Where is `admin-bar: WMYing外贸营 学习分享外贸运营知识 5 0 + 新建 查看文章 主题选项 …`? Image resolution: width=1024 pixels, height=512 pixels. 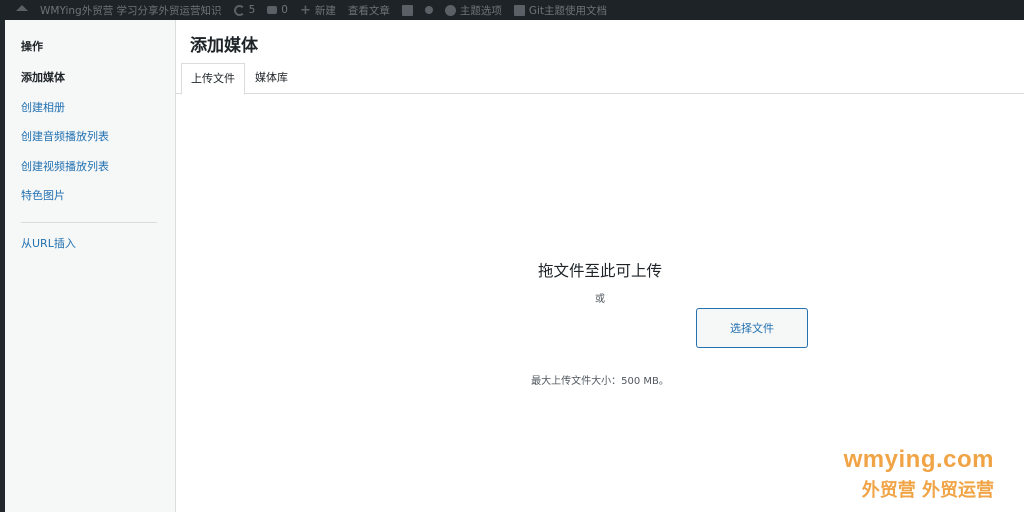 admin-bar: WMYing外贸营 学习分享外贸运营知识 5 0 + 新建 查看文章 主题选项 … is located at coordinates (512, 10).